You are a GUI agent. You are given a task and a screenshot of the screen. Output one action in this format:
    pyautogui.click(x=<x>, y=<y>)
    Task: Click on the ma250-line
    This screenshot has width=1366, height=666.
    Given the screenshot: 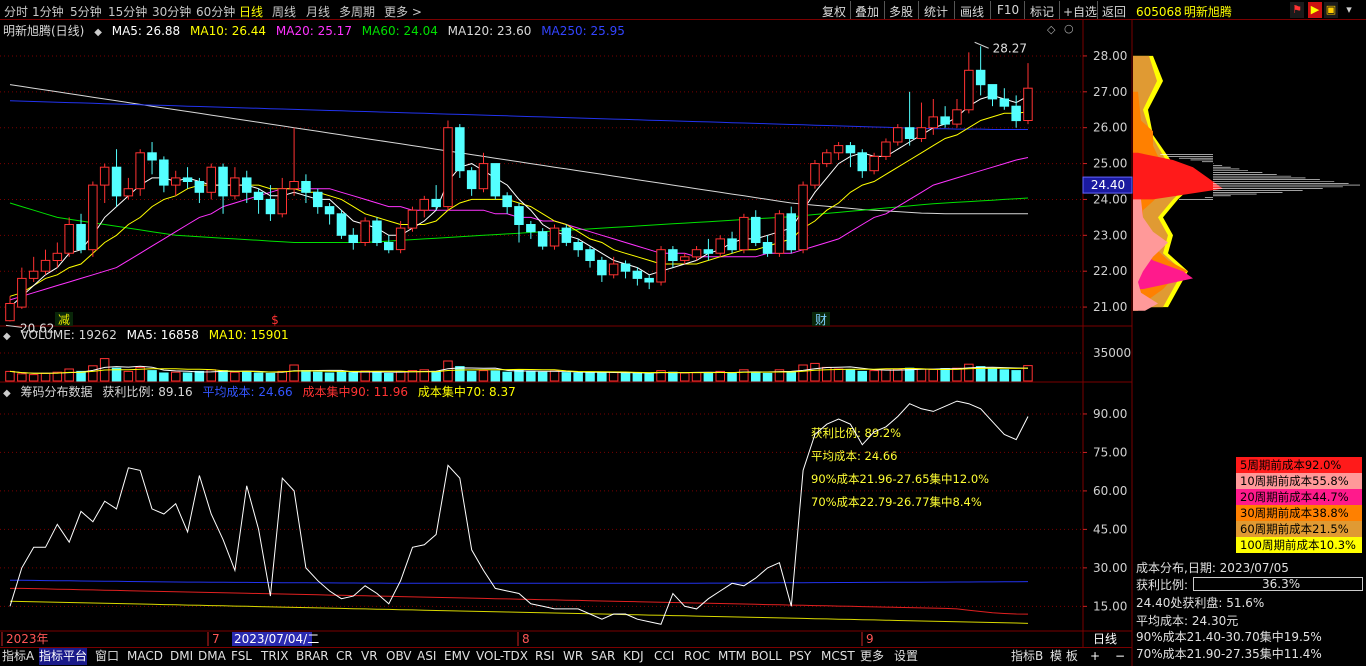 What is the action you would take?
    pyautogui.click(x=518, y=115)
    